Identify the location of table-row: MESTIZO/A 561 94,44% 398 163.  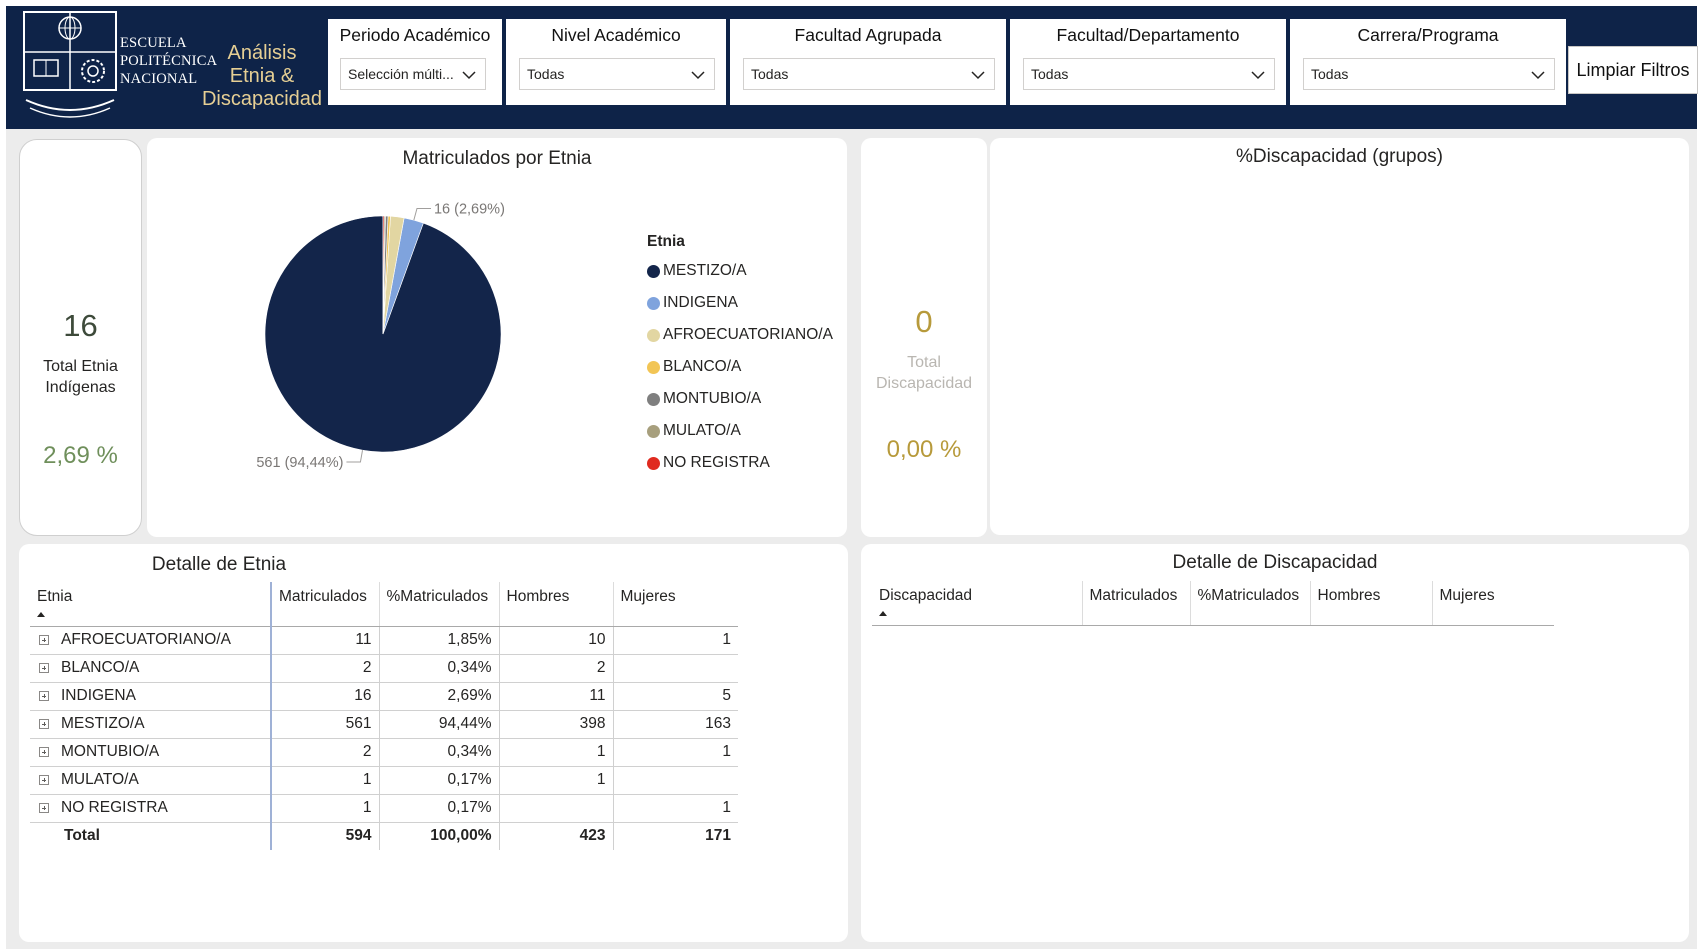
(384, 724).